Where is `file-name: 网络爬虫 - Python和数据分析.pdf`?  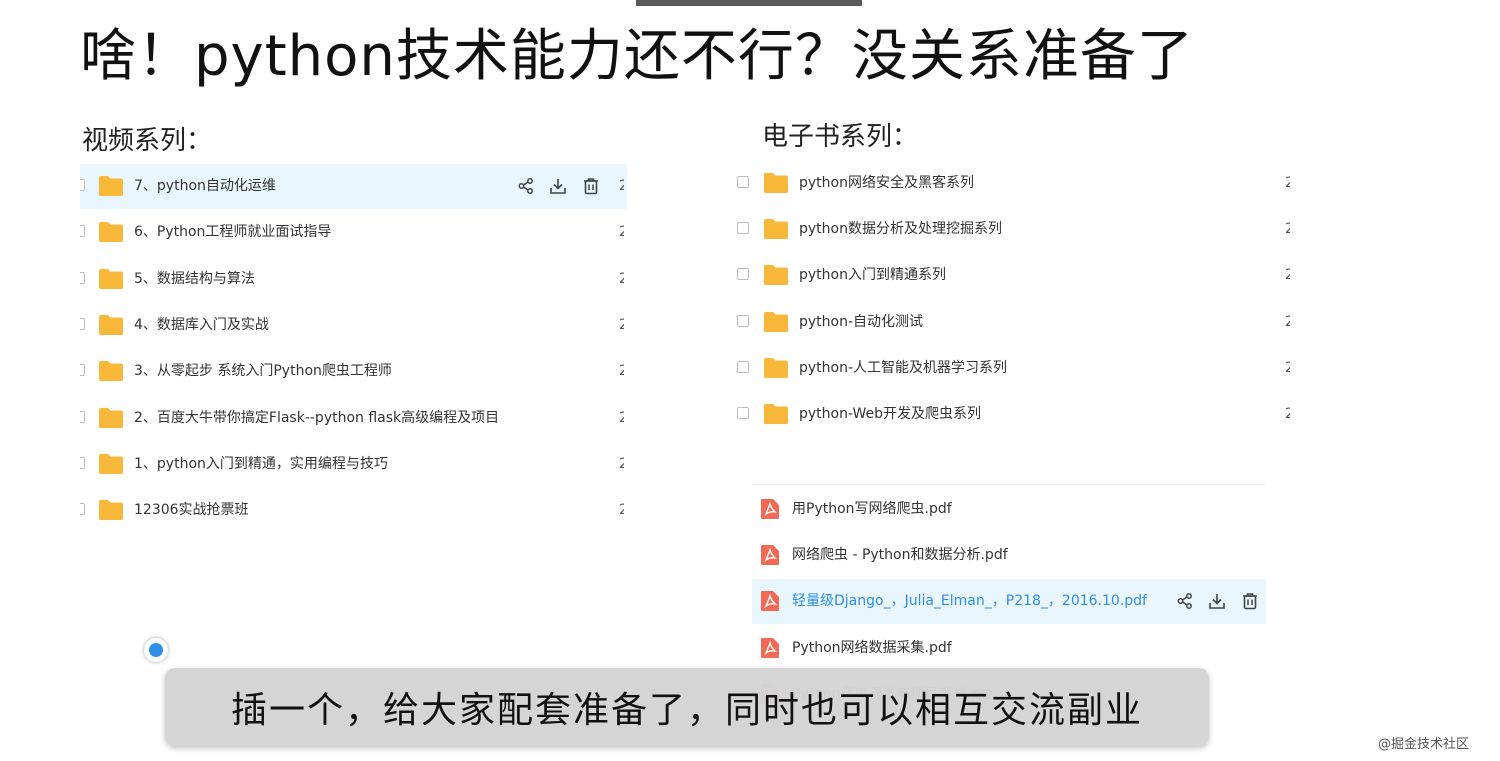 file-name: 网络爬虫 - Python和数据分析.pdf is located at coordinates (900, 555).